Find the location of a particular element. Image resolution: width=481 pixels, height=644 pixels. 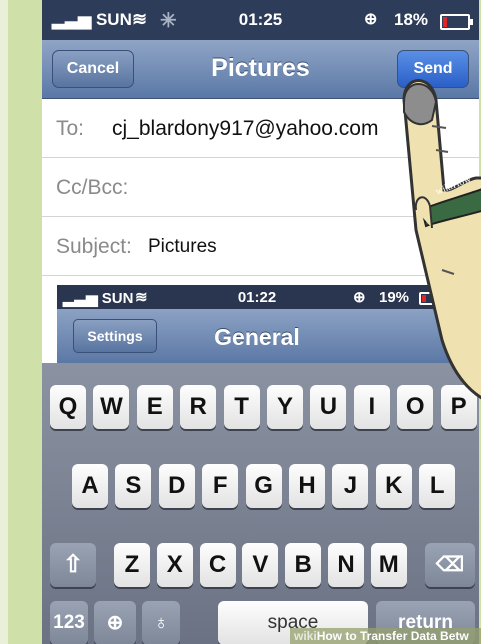

inset-screenshot: ▂▃▅ SUN ≋ 01:22 ⊕ 19% Settings General is located at coordinates (257, 324).